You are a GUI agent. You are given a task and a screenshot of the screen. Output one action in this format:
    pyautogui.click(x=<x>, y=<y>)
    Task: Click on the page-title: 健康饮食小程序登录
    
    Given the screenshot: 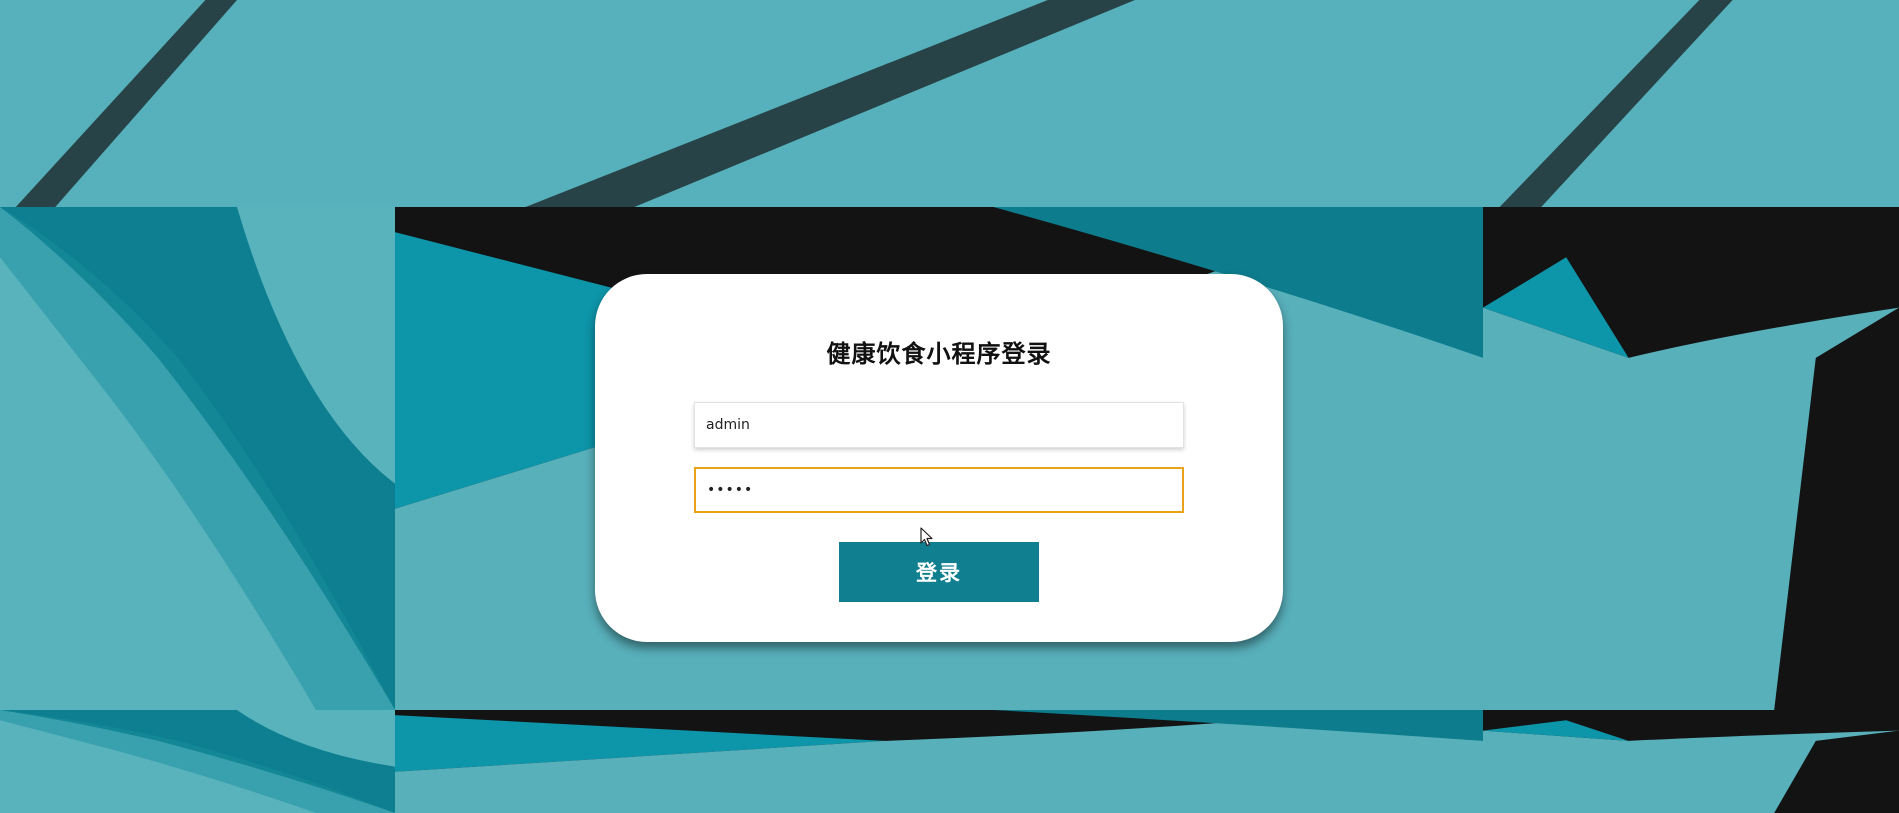 What is the action you would take?
    pyautogui.click(x=939, y=354)
    